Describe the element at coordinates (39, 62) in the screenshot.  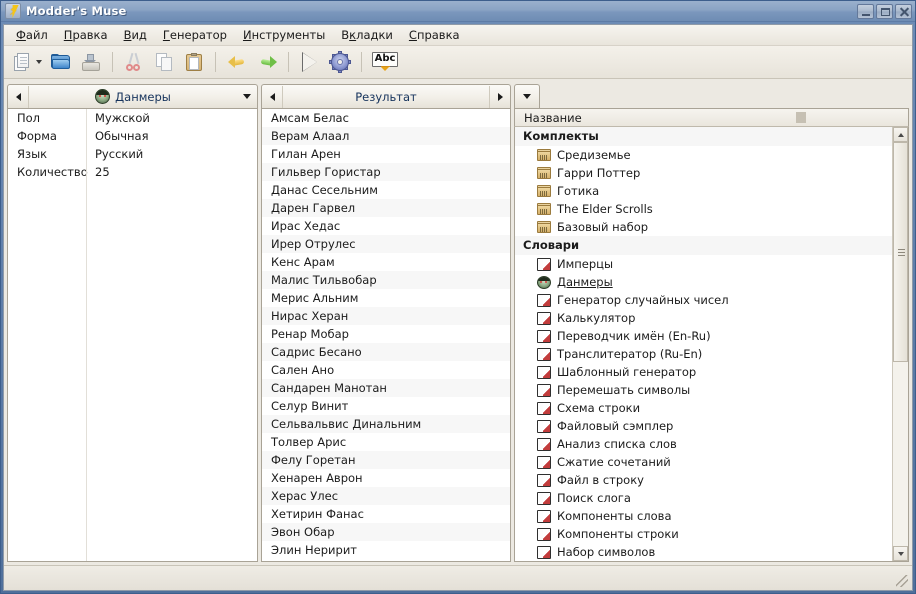
I see `chevron-down-icon` at that location.